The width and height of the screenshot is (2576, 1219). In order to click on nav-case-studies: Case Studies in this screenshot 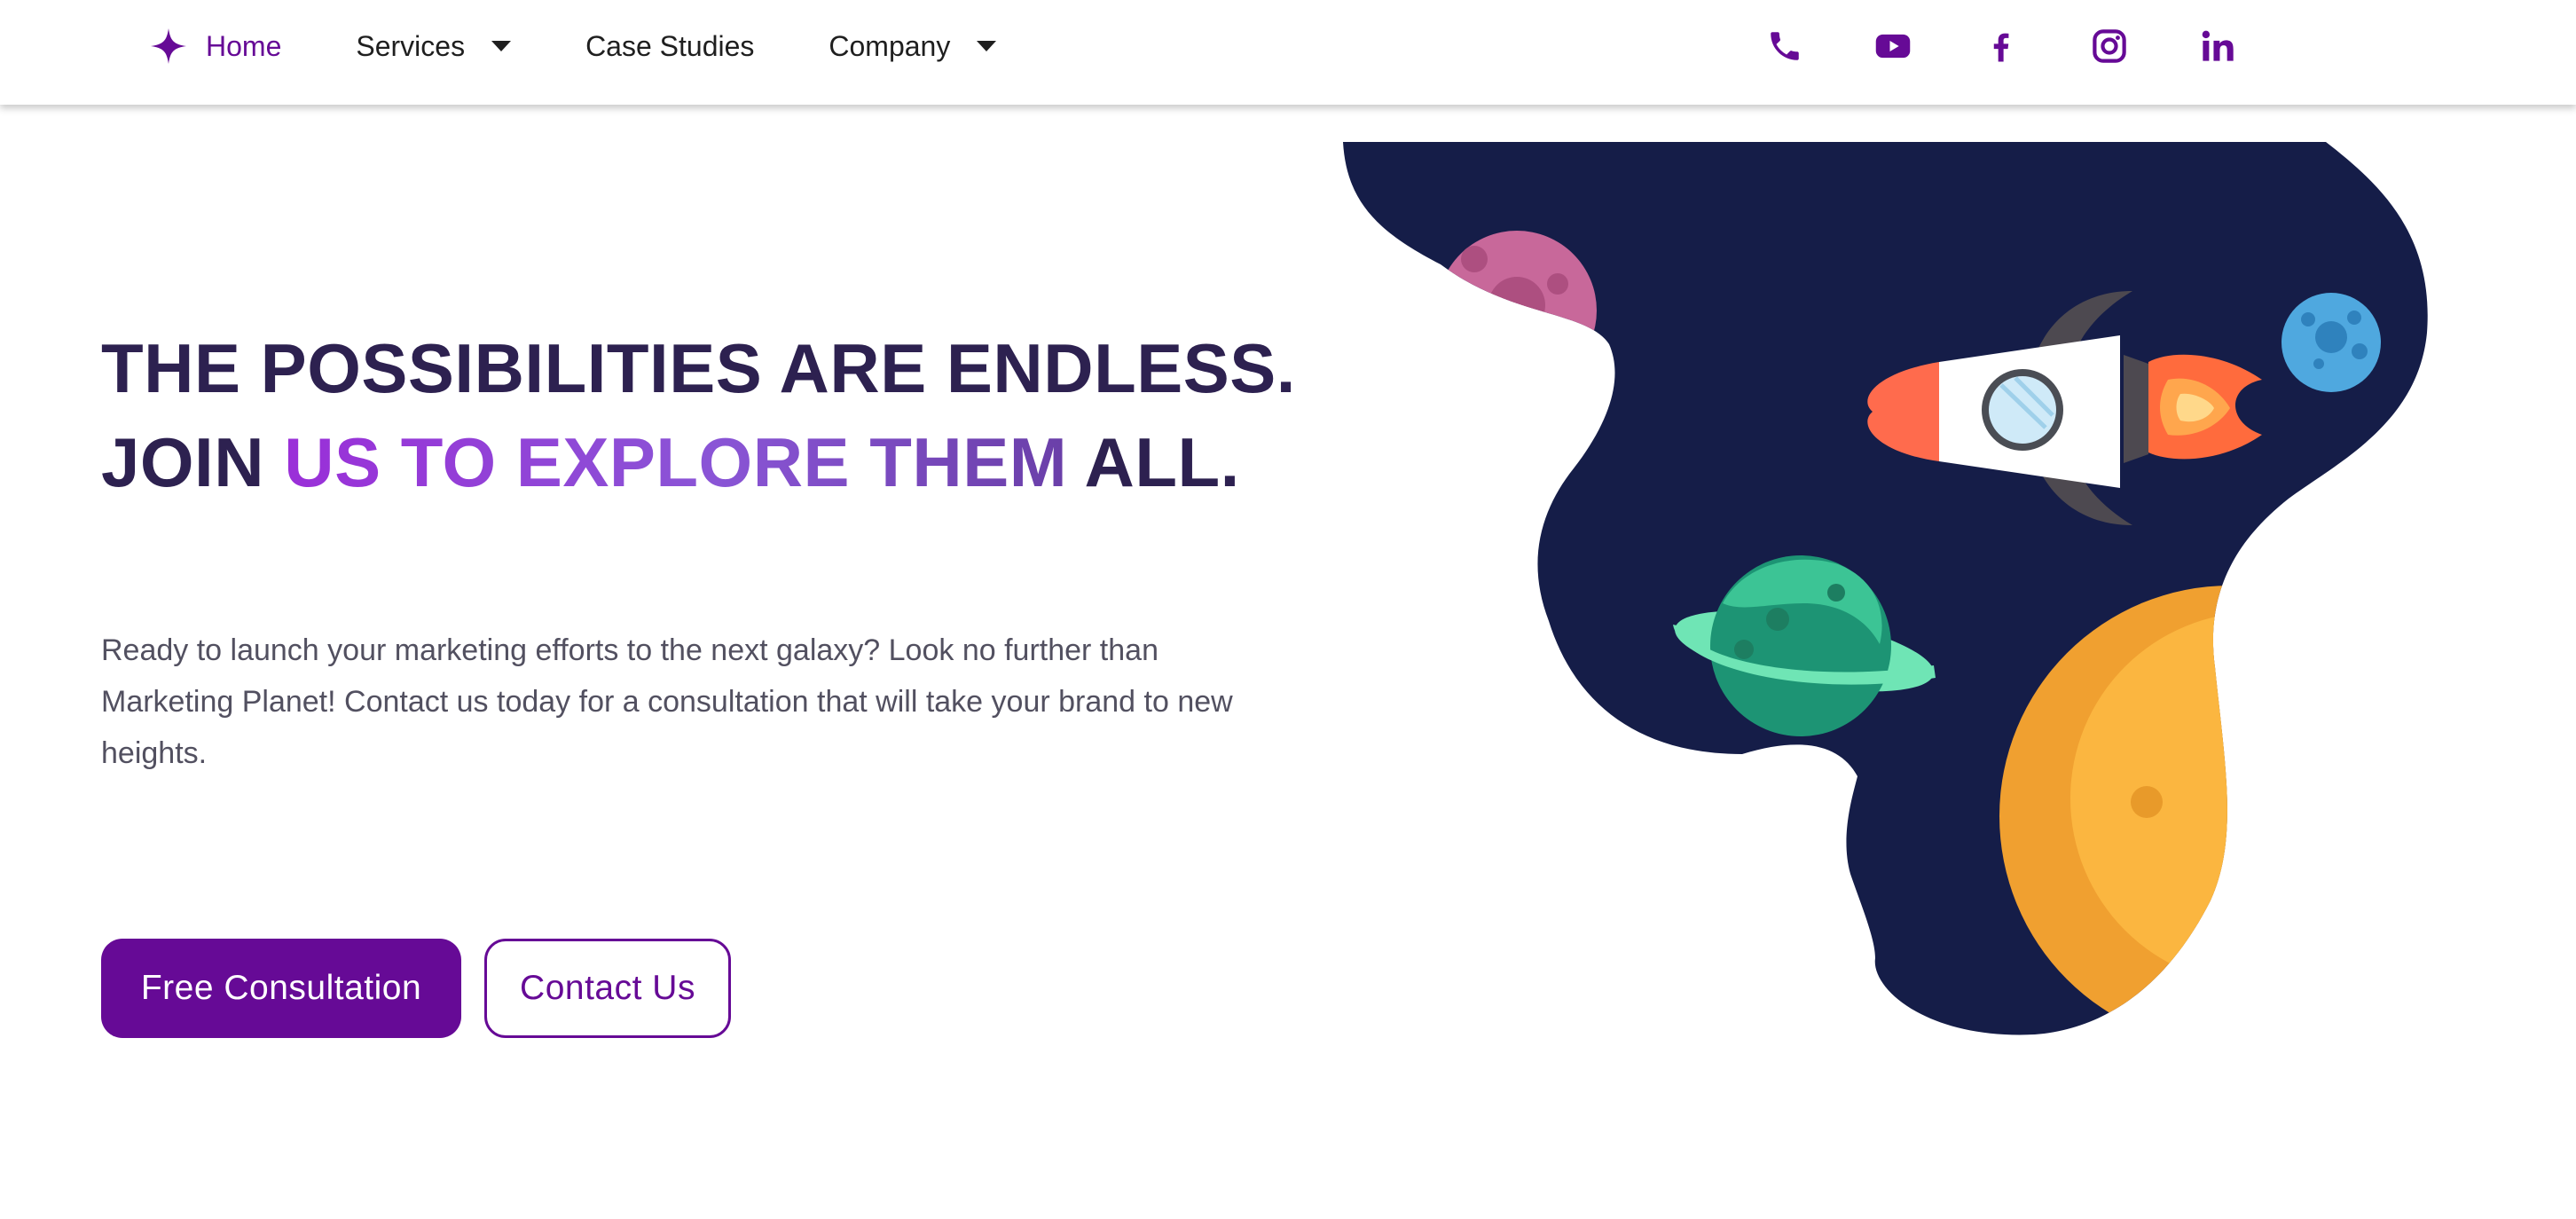, I will do `click(669, 46)`.